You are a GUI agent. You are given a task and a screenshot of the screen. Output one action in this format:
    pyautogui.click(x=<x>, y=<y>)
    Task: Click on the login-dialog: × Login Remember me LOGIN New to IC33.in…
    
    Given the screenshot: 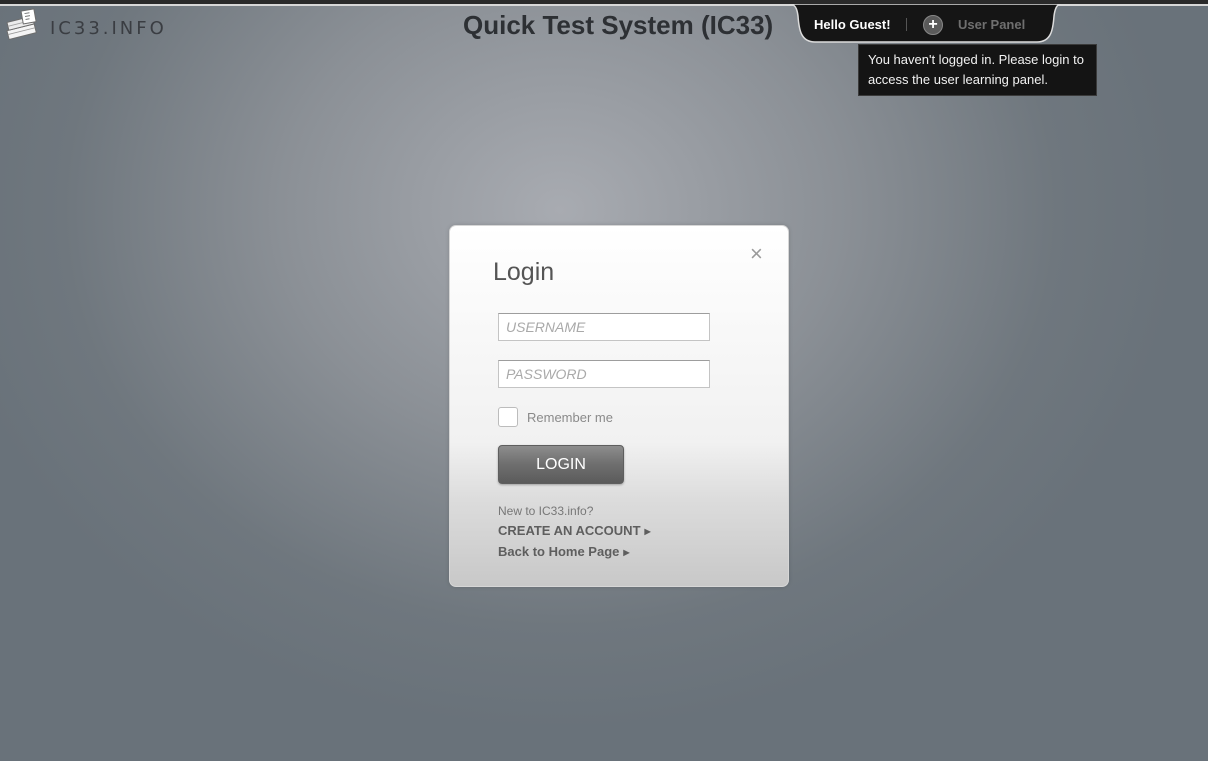 What is the action you would take?
    pyautogui.click(x=619, y=406)
    